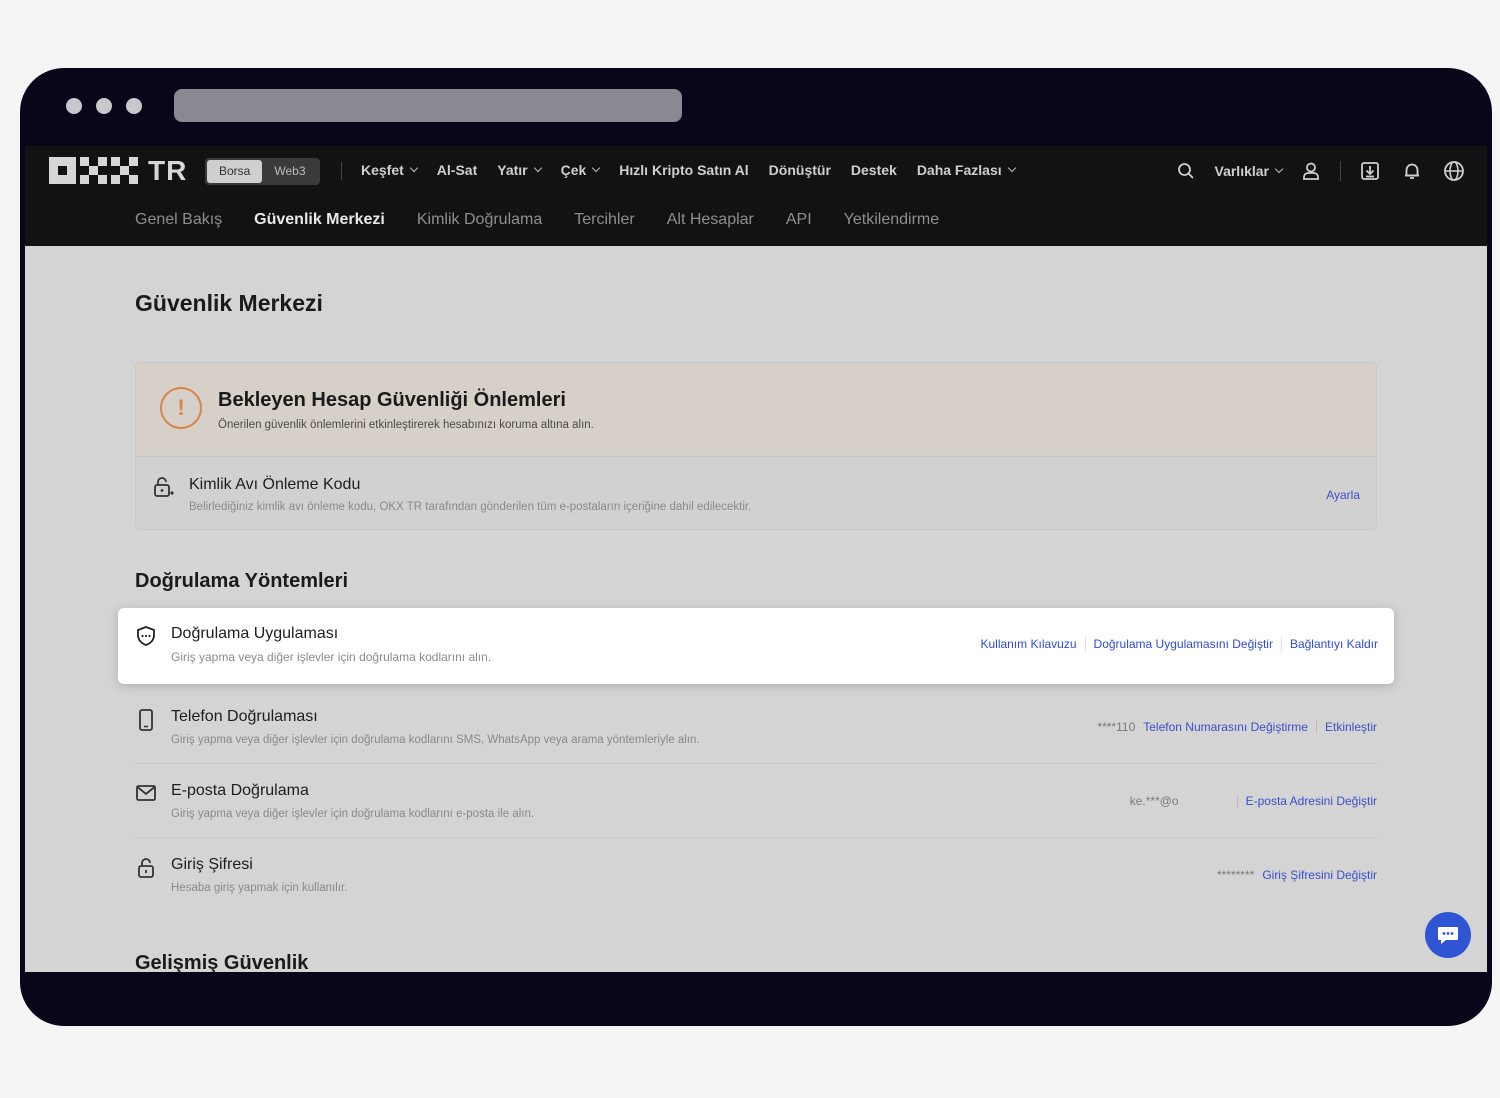  Describe the element at coordinates (244, 716) in the screenshot. I see `phone-title: Telefon Doğrulaması` at that location.